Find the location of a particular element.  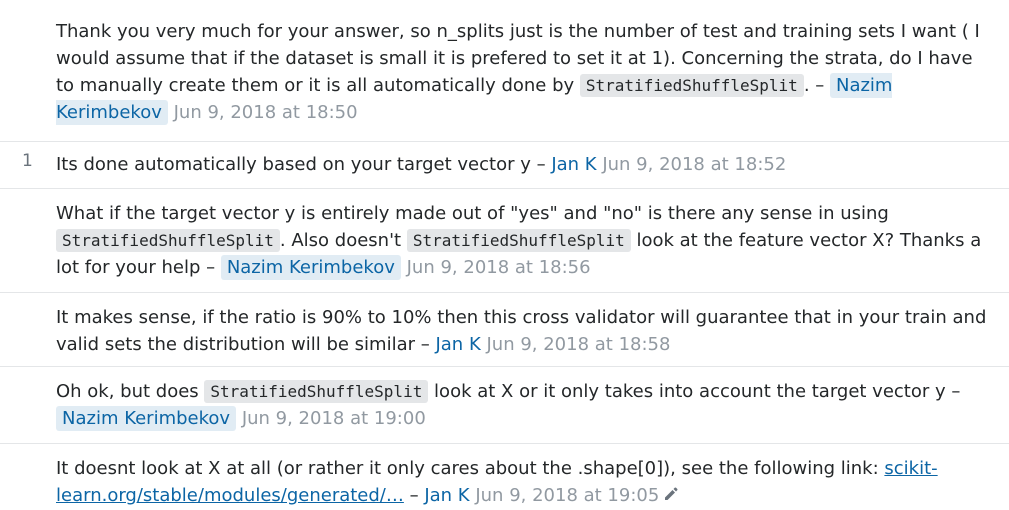

comment-text: . Also doesn't is located at coordinates (343, 240).